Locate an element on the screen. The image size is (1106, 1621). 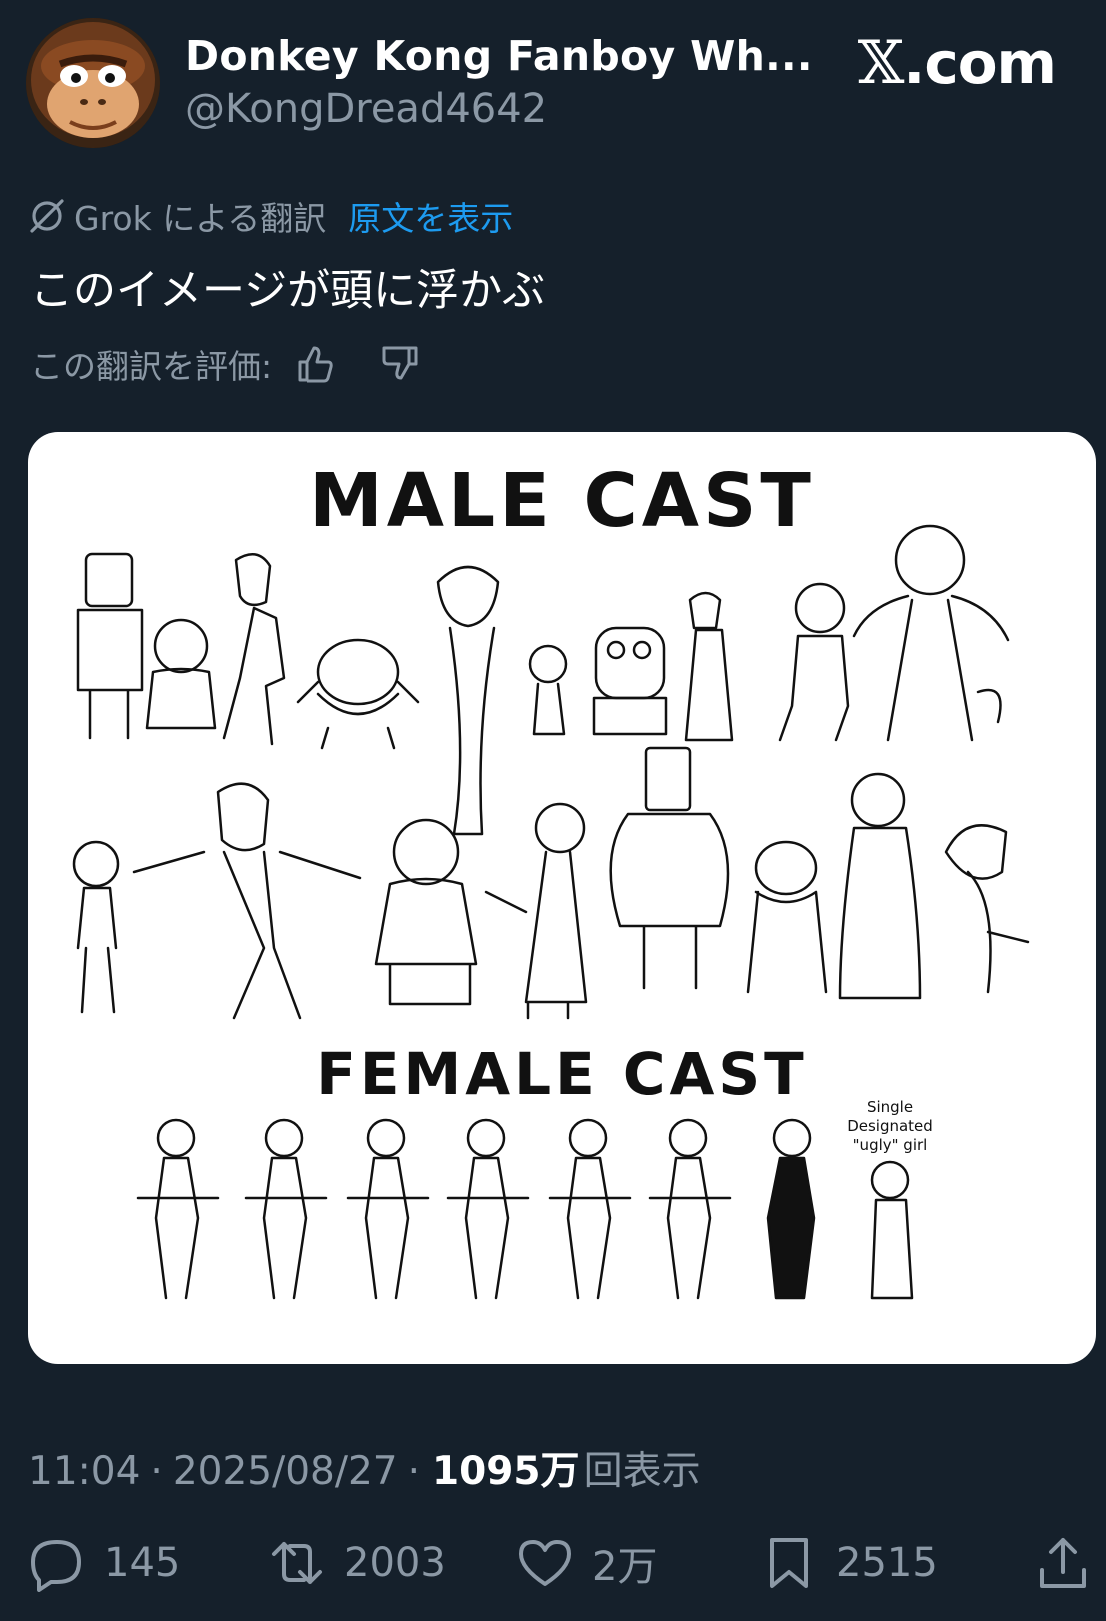
bookmark-count: 2515 is located at coordinates (887, 1563).